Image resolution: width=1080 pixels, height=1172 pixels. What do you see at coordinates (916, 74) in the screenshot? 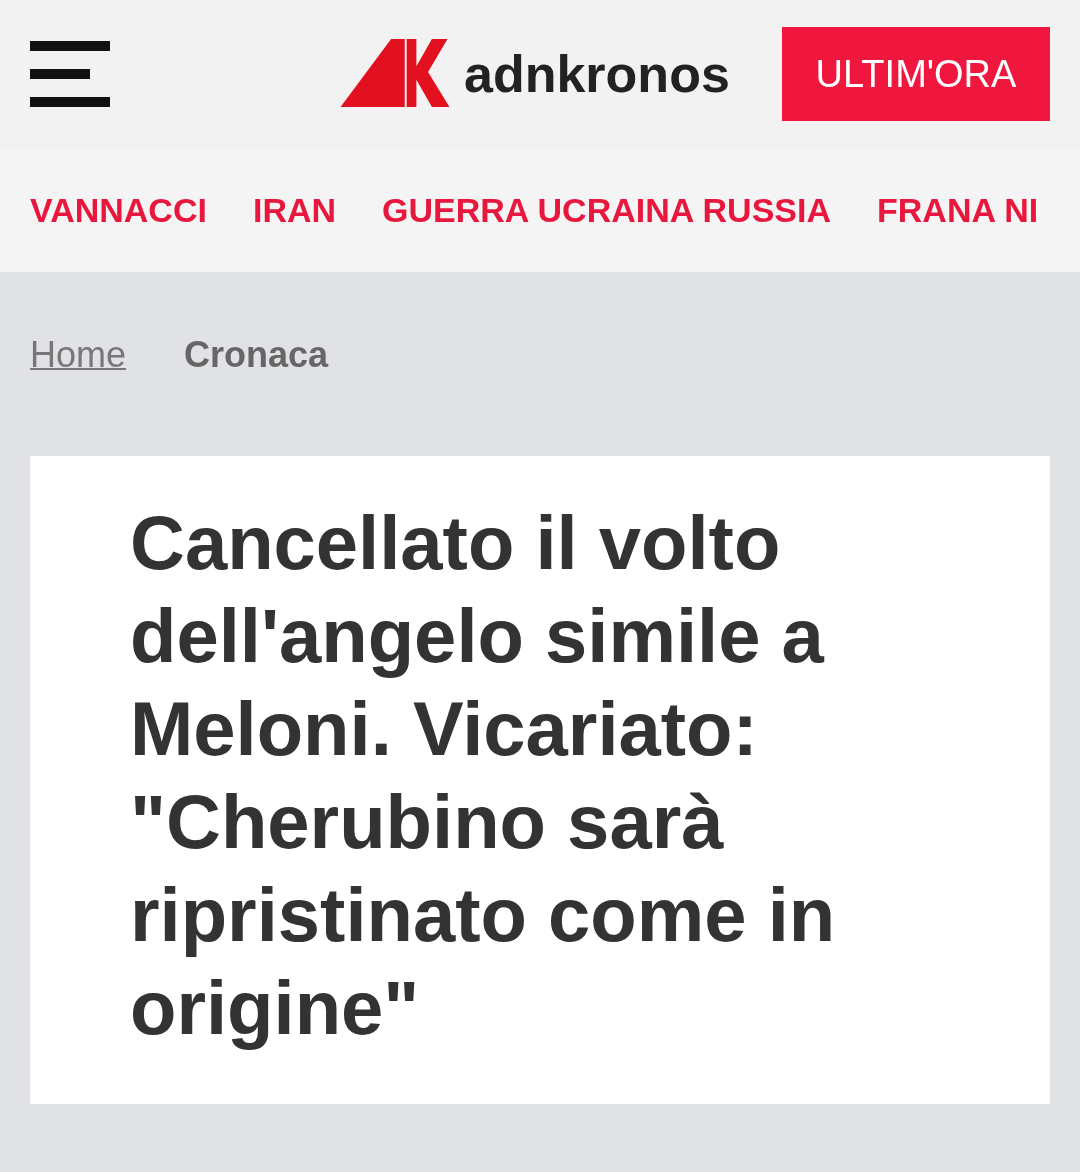
I see `breaking-news-button: ULTIM'ORA` at bounding box center [916, 74].